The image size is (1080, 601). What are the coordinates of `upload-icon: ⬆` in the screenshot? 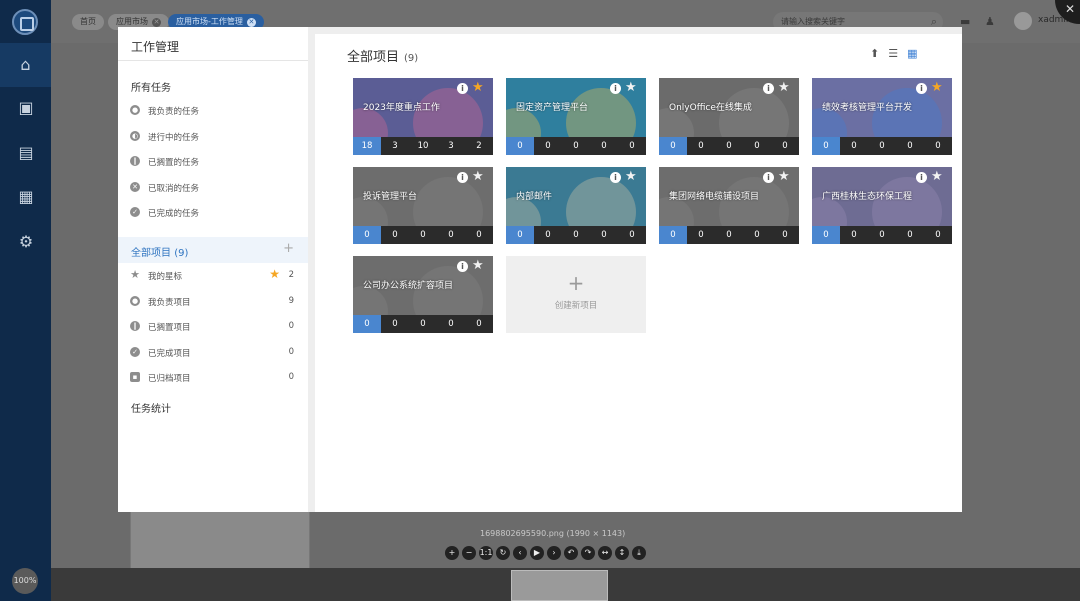 It's located at (874, 53).